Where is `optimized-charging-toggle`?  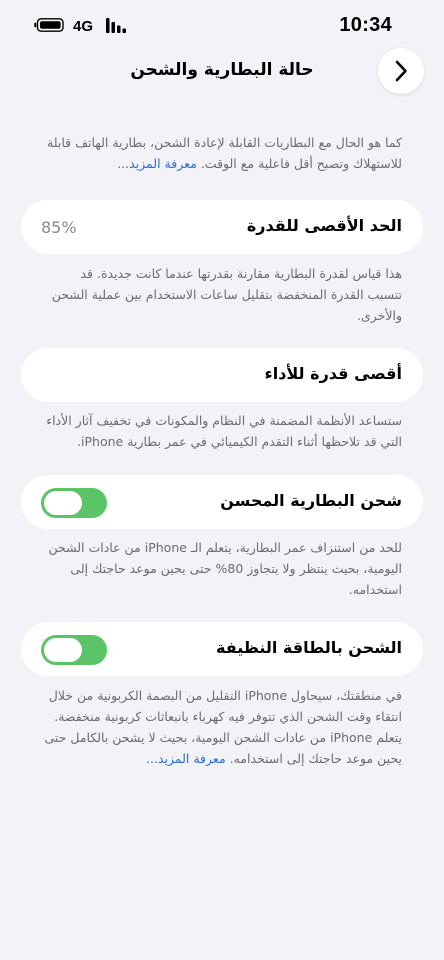
optimized-charging-toggle is located at coordinates (74, 503).